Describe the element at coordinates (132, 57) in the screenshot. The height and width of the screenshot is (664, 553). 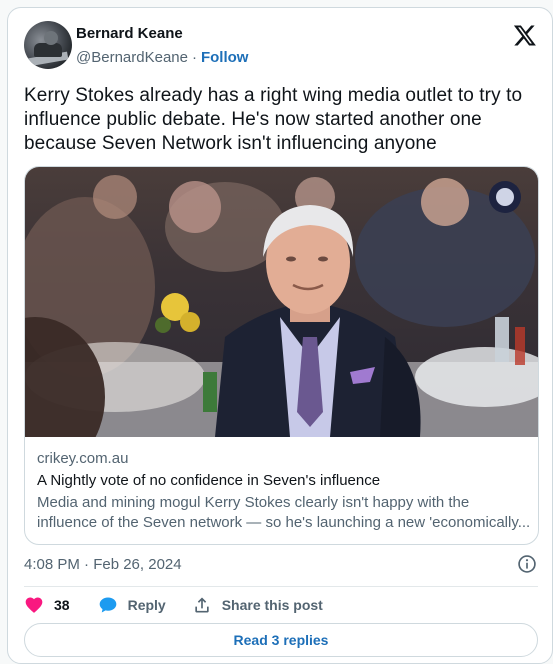
I see `author-handle: @BernardKeane` at that location.